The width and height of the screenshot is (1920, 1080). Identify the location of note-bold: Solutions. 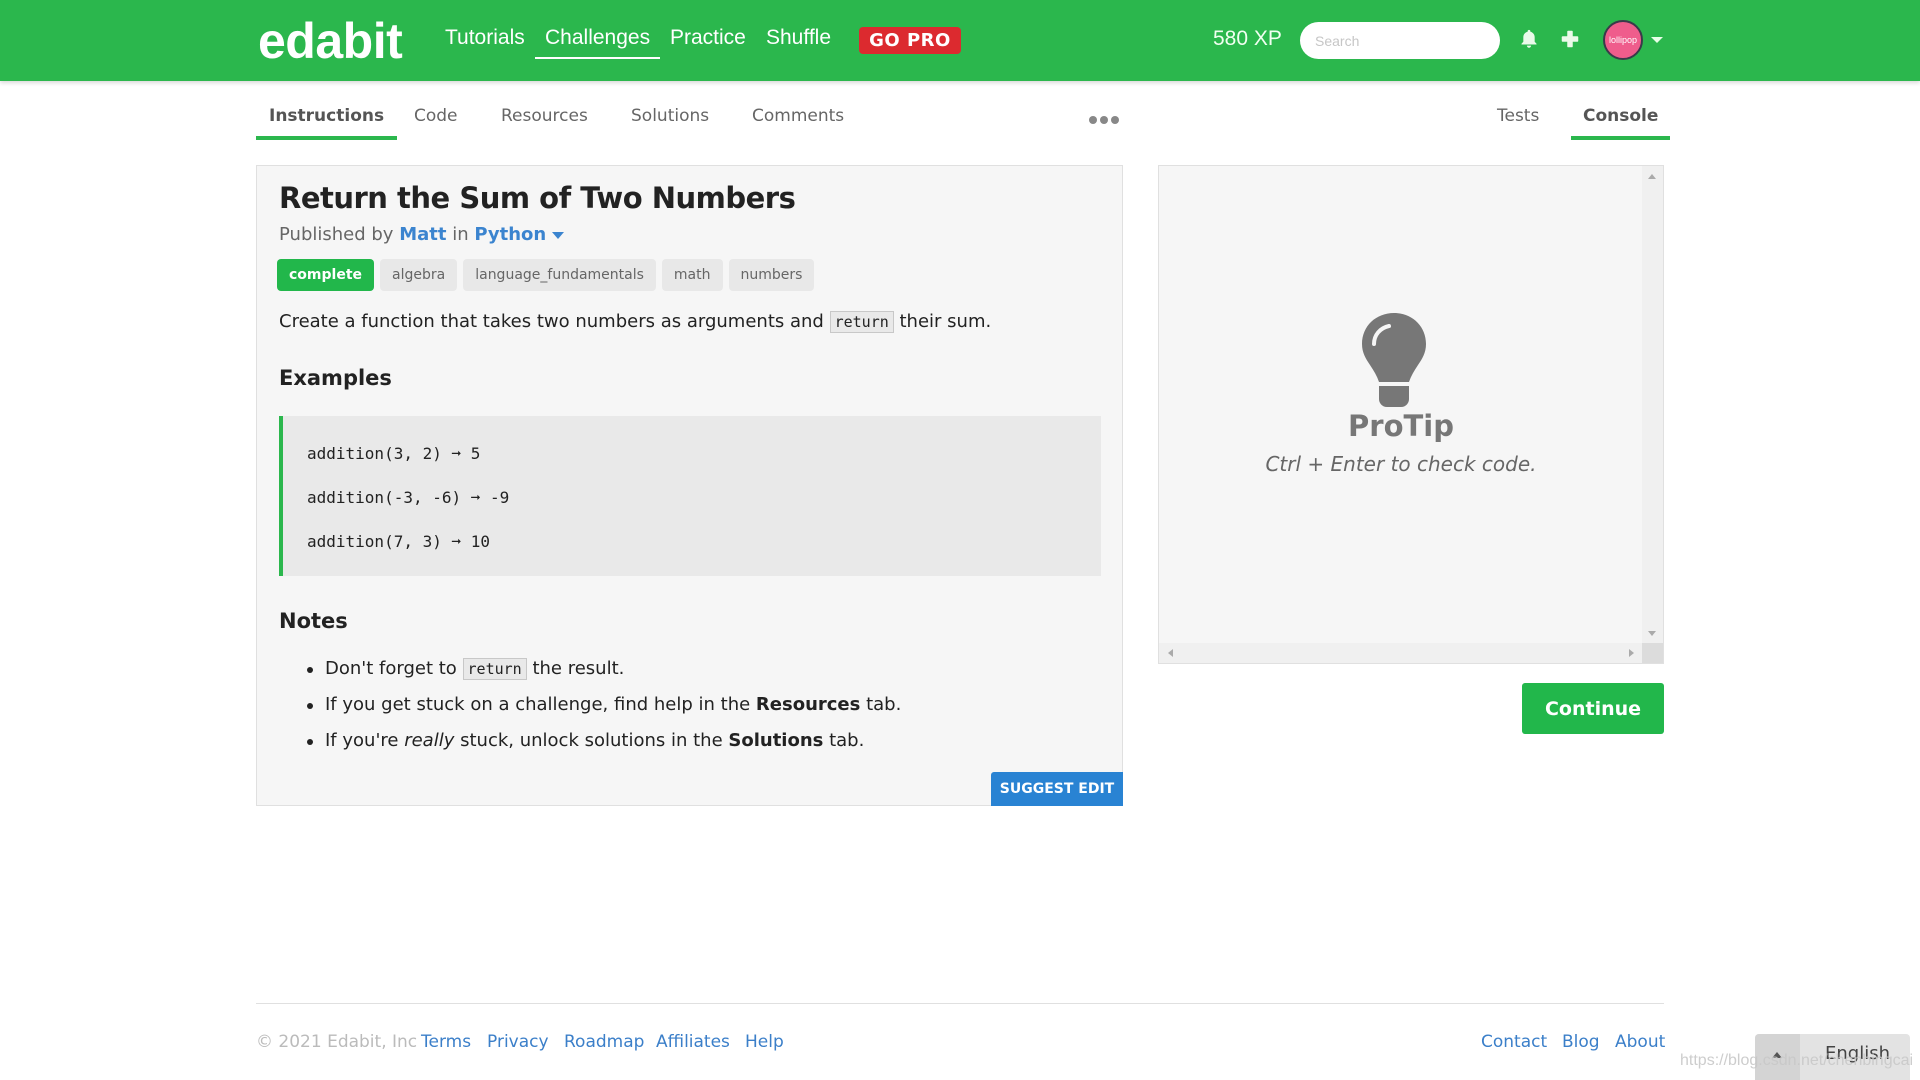
(776, 740).